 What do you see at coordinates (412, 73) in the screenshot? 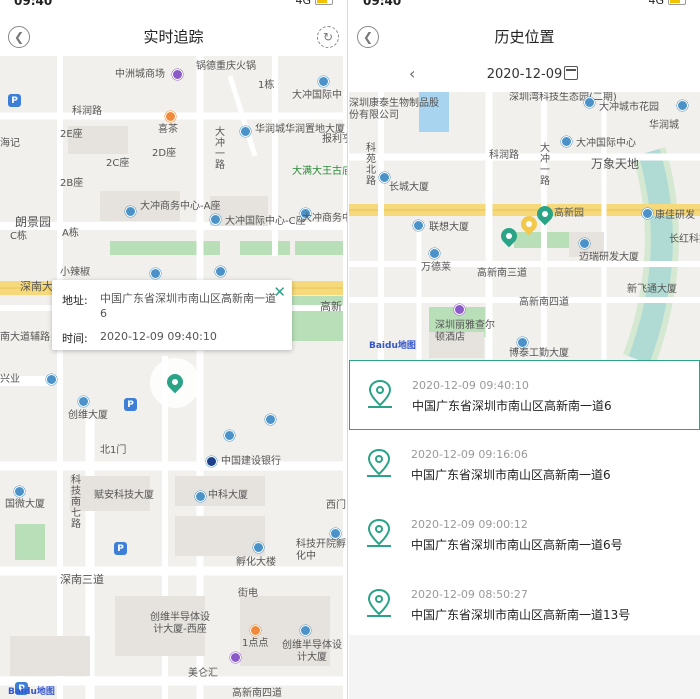
I see `previous-day-button: ‹` at bounding box center [412, 73].